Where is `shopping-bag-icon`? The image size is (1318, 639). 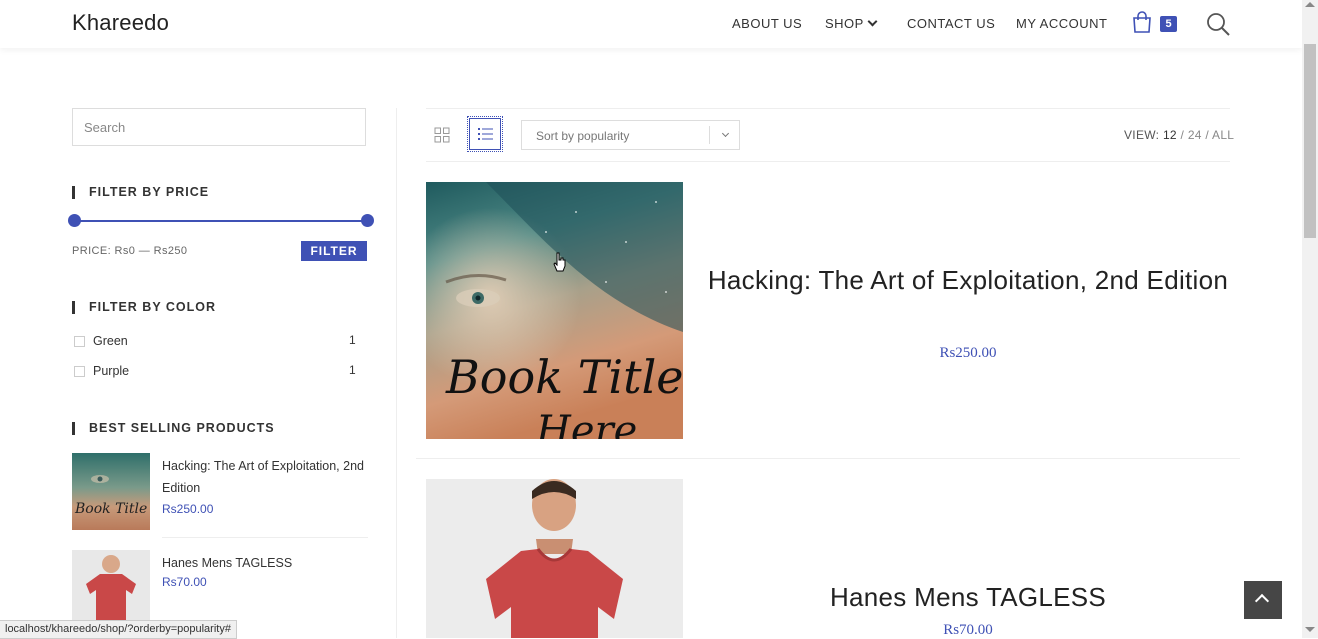
shopping-bag-icon is located at coordinates (1142, 22).